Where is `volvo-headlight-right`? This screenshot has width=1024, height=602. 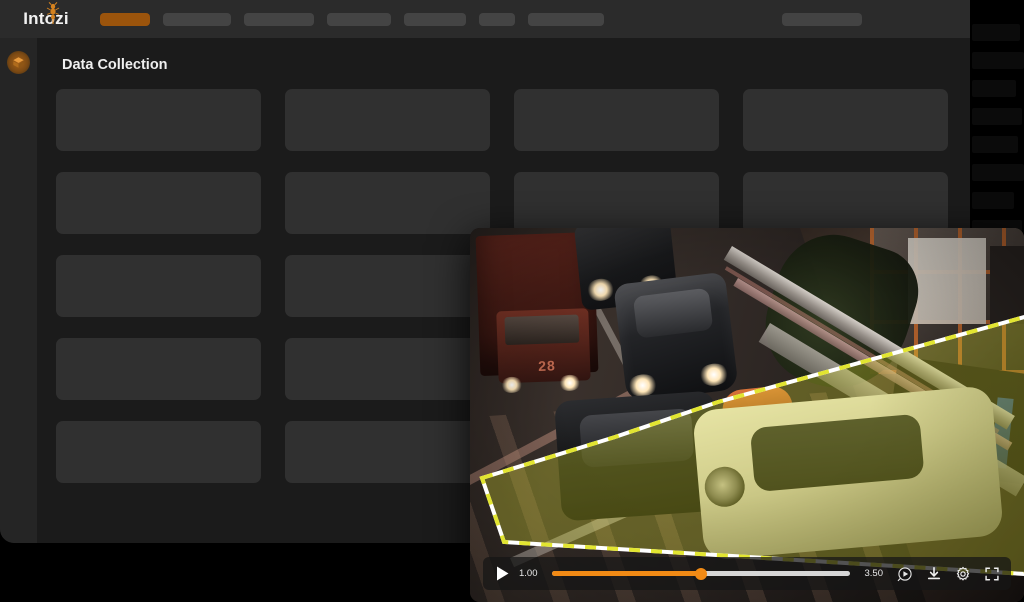
volvo-headlight-right is located at coordinates (714, 374).